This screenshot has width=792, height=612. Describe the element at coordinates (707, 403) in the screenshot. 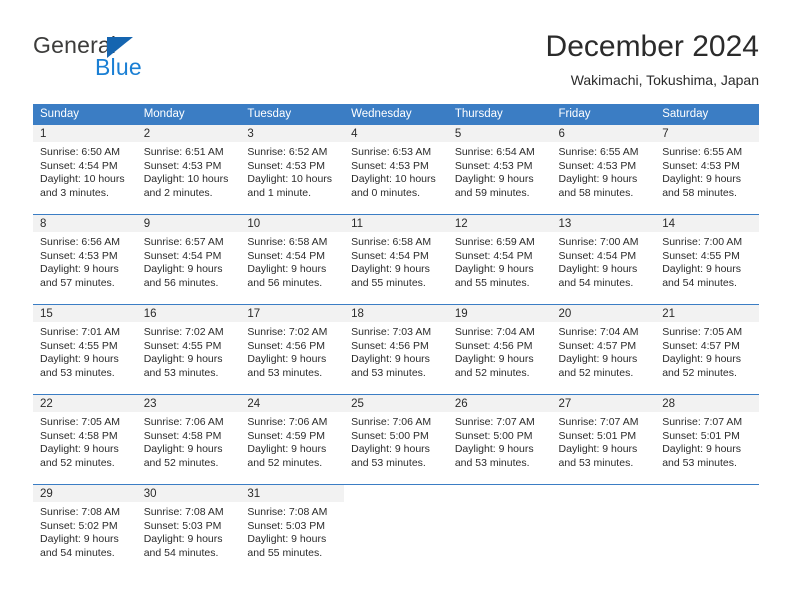

I see `day-number: 28` at that location.